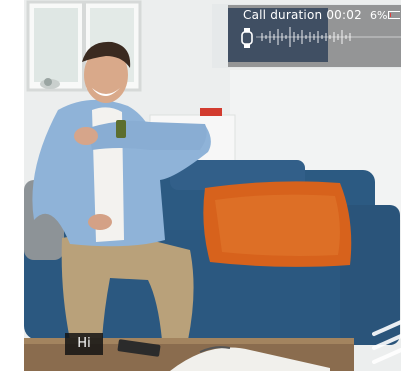  Describe the element at coordinates (84, 344) in the screenshot. I see `speech-caption: Hi` at that location.